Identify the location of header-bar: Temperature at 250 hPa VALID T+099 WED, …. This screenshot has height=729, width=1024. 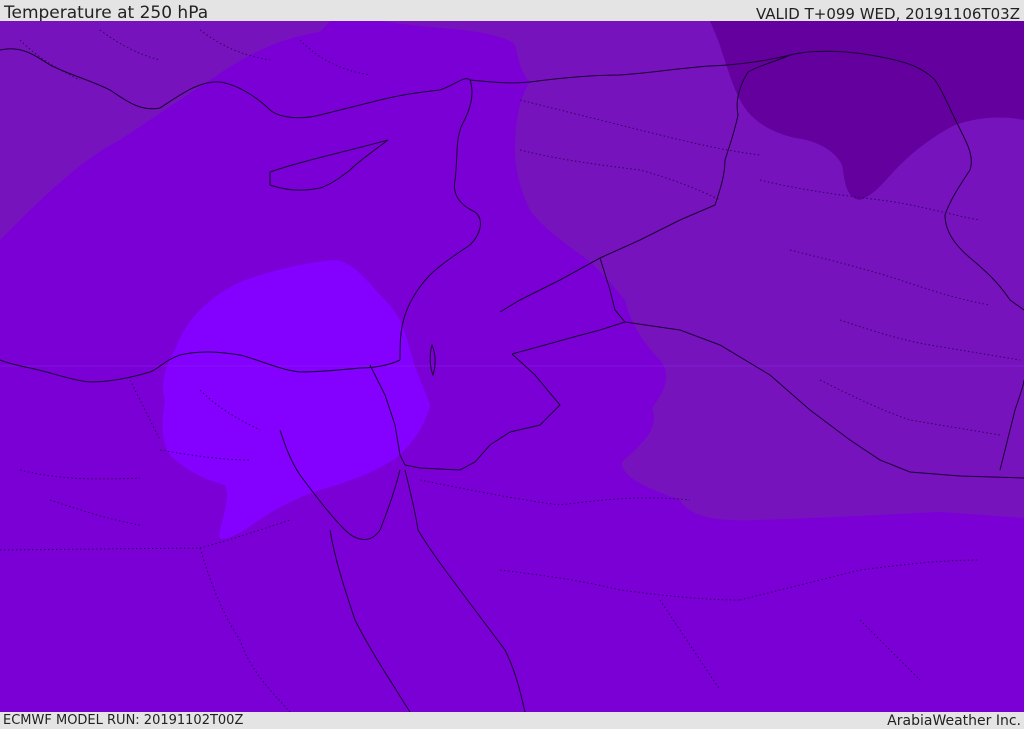
(512, 11).